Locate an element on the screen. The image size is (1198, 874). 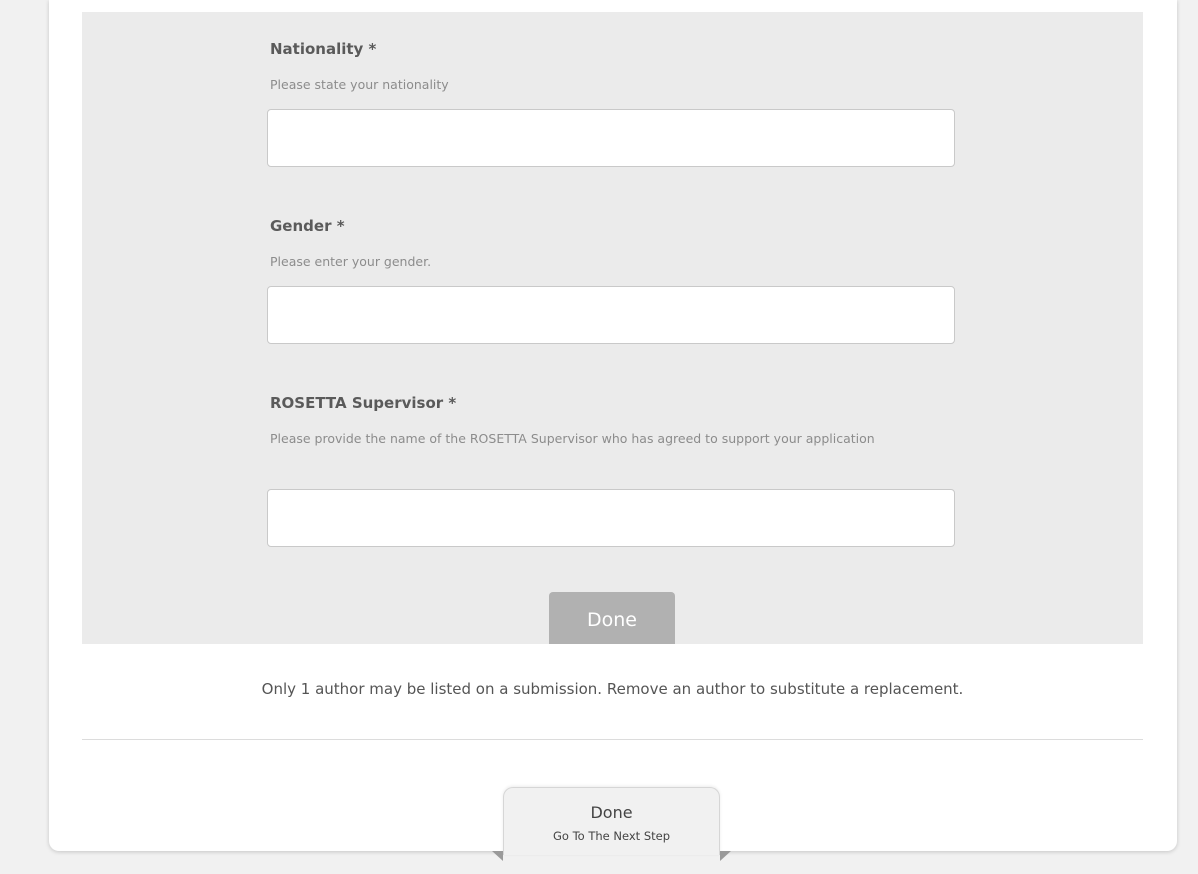
gender-input is located at coordinates (611, 315).